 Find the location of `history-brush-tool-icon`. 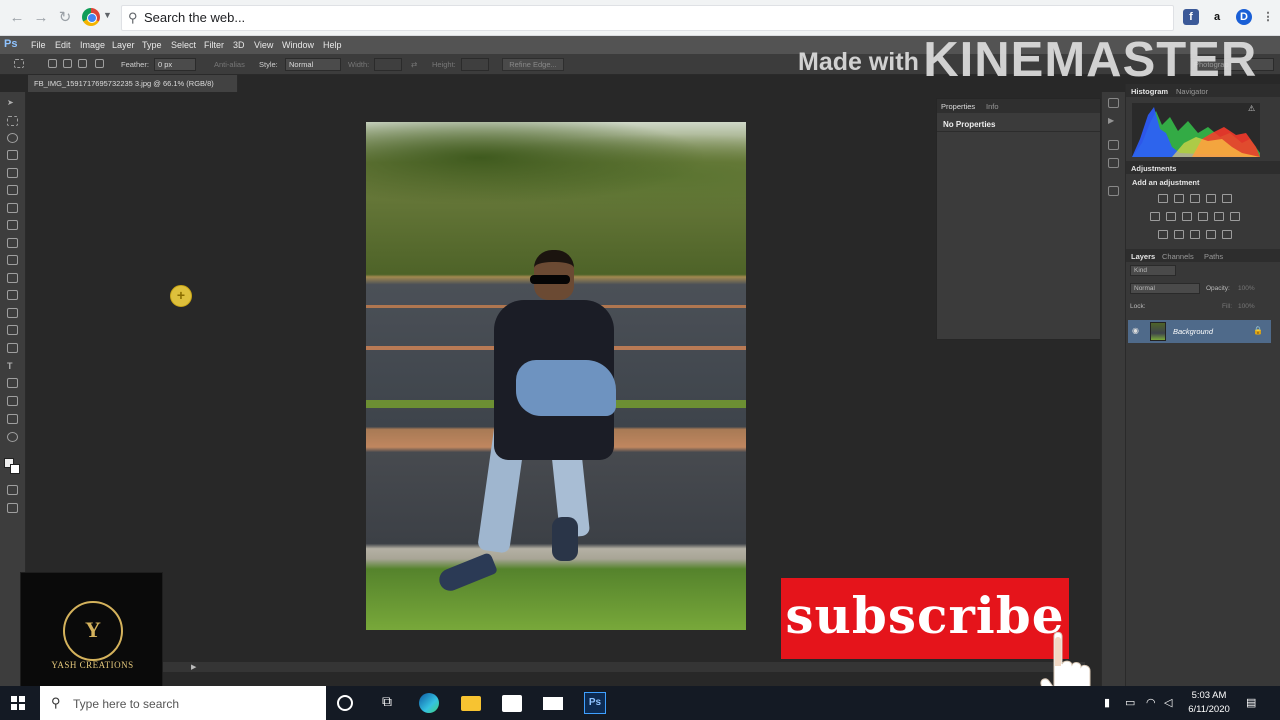

history-brush-tool-icon is located at coordinates (12, 260).